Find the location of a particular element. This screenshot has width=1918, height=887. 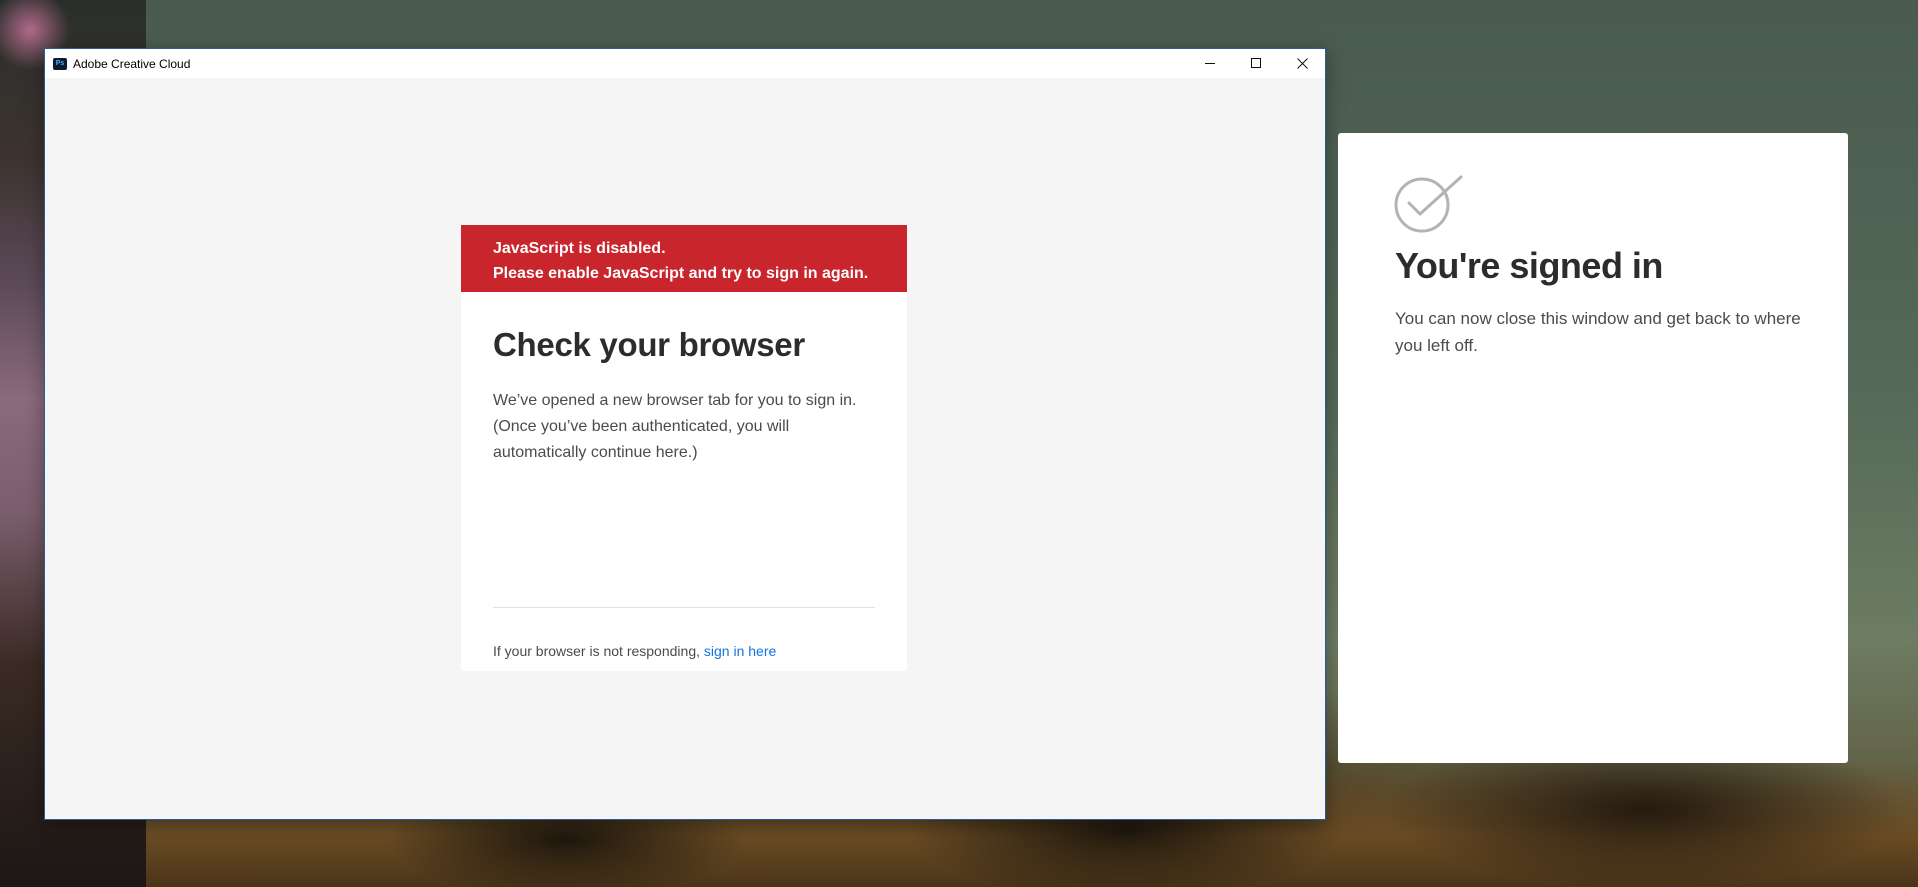

maximize-button is located at coordinates (1256, 63).